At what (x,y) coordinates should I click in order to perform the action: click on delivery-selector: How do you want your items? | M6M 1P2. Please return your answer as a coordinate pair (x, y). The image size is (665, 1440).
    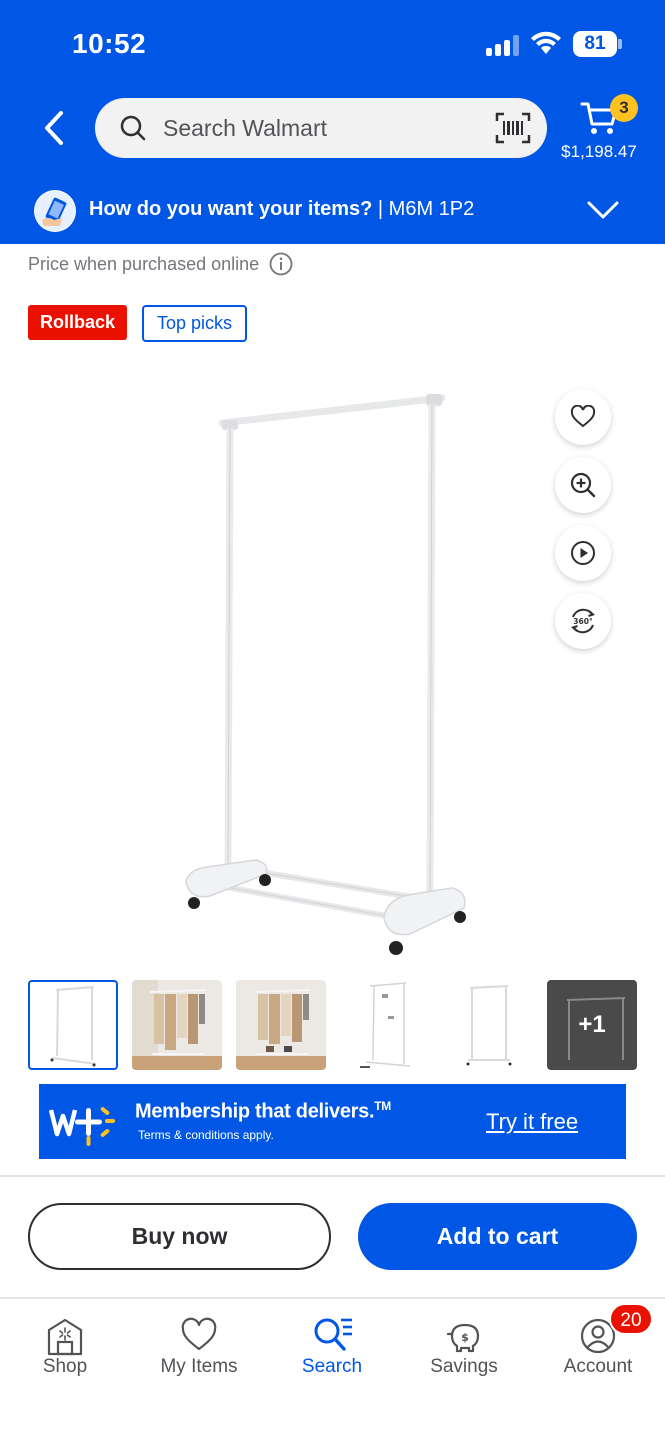
    Looking at the image, I should click on (332, 211).